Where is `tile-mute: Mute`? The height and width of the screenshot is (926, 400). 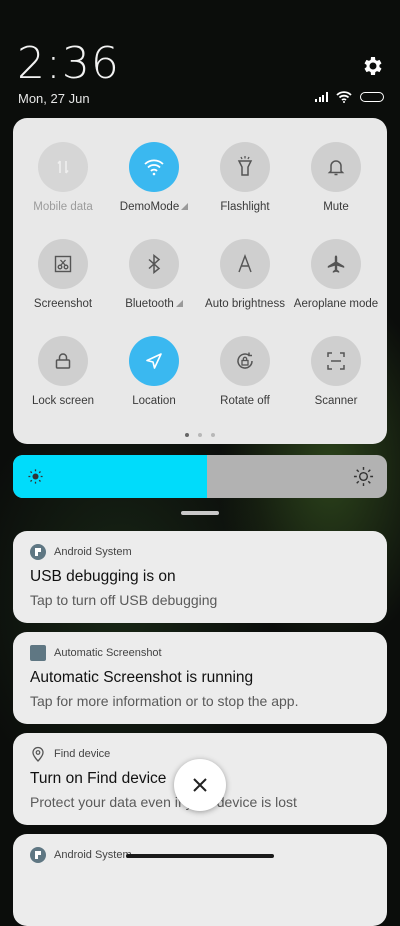 tile-mute: Mute is located at coordinates (336, 177).